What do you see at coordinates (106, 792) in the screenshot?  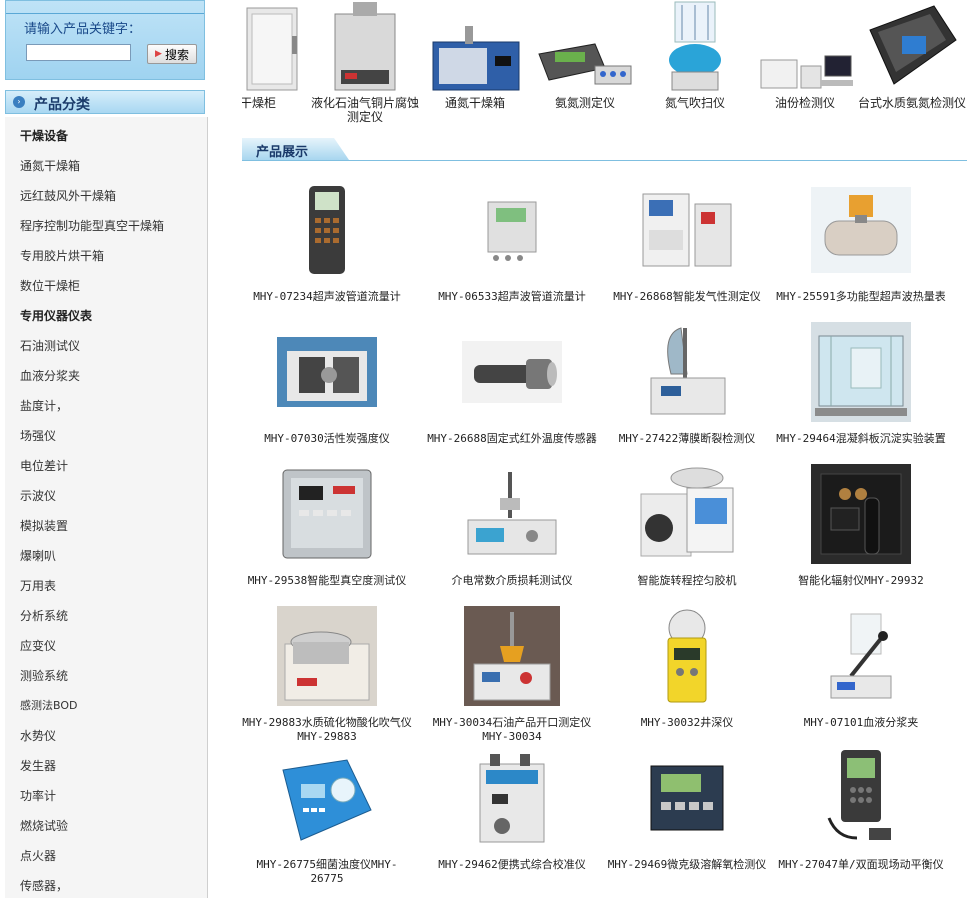 I see `category-item: 功率计` at bounding box center [106, 792].